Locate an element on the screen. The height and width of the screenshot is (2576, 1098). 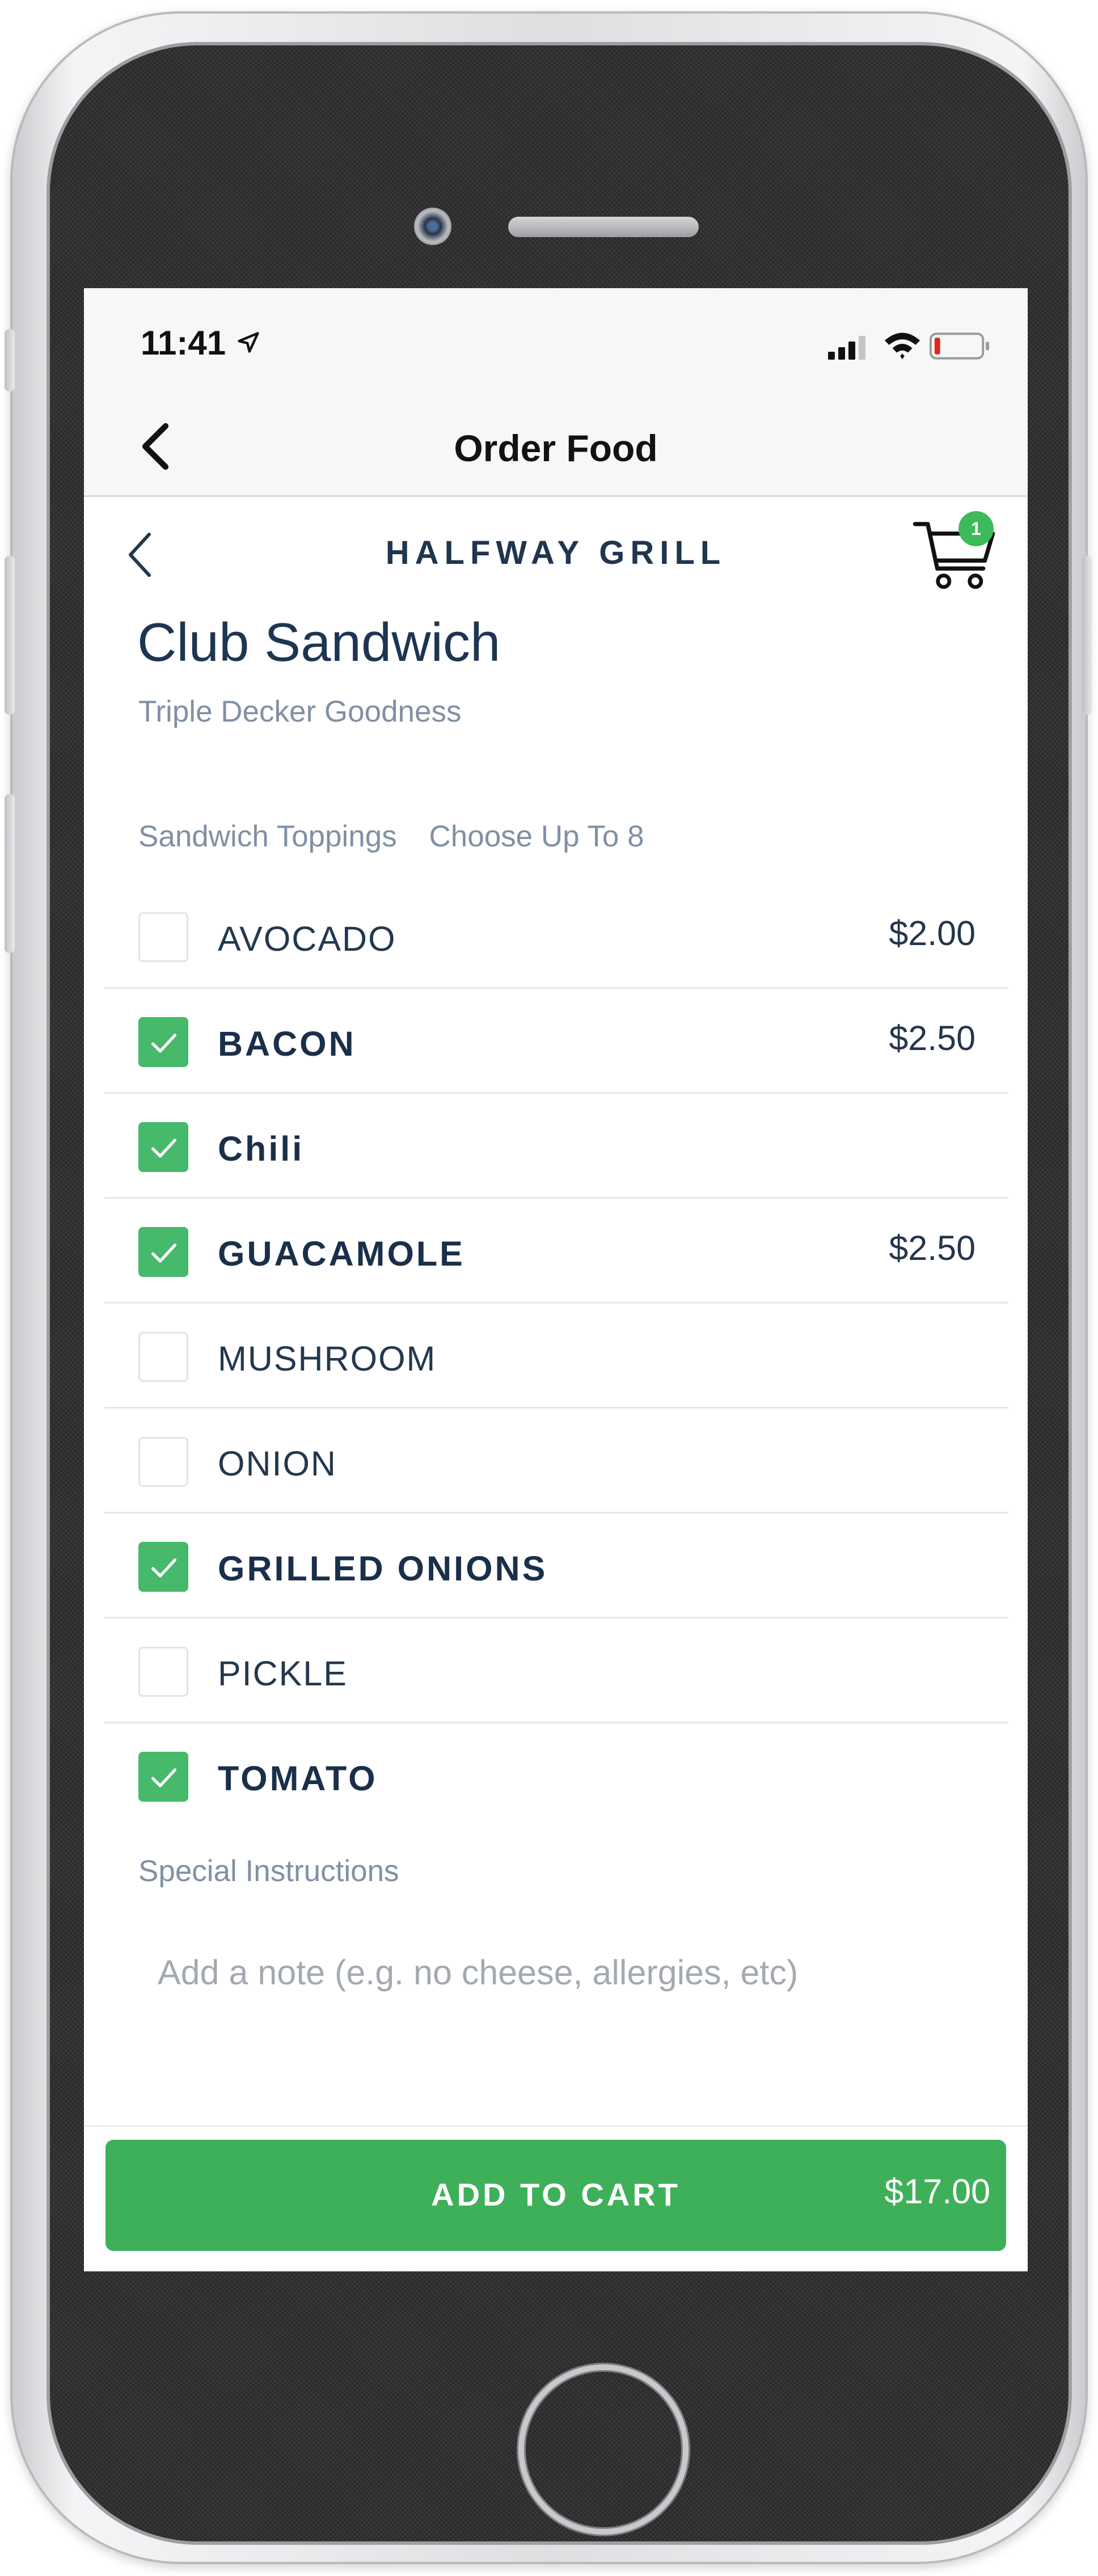
page-title: Order Food is located at coordinates (556, 448).